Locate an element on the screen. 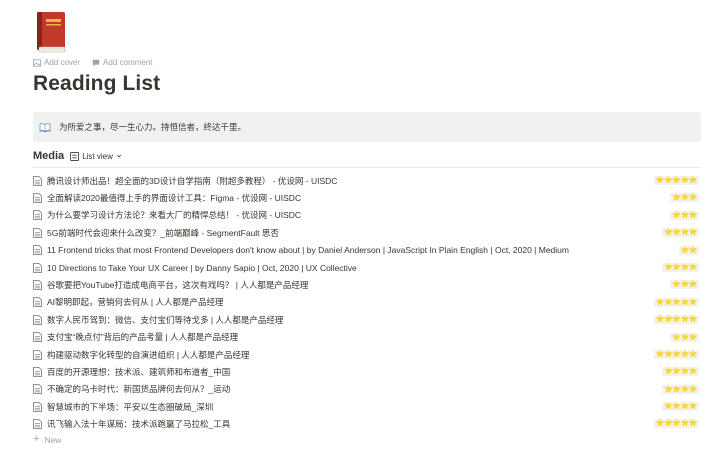 The image size is (720, 453). open-book-icon is located at coordinates (45, 127).